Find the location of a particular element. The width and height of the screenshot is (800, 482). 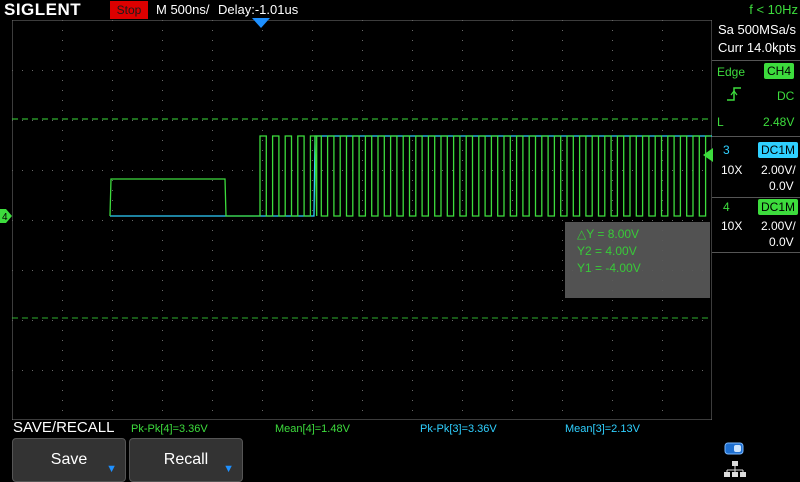

trigger-source-badge: CH4 is located at coordinates (779, 71).